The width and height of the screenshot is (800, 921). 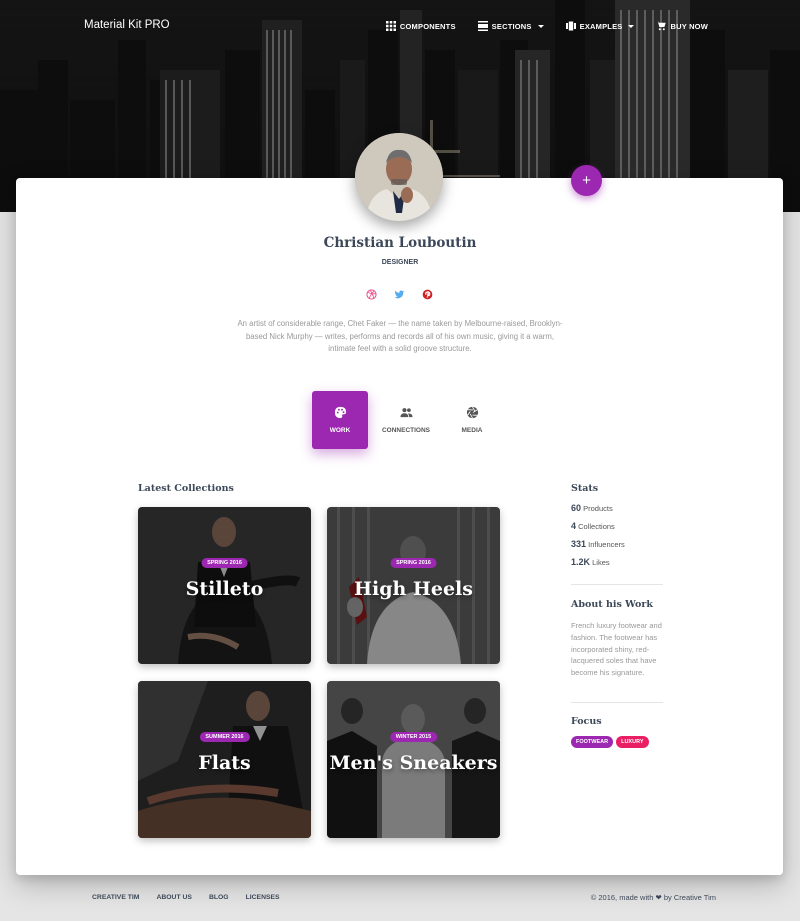 I want to click on focus-tags: FOOTWEAR LUXURY, so click(x=610, y=742).